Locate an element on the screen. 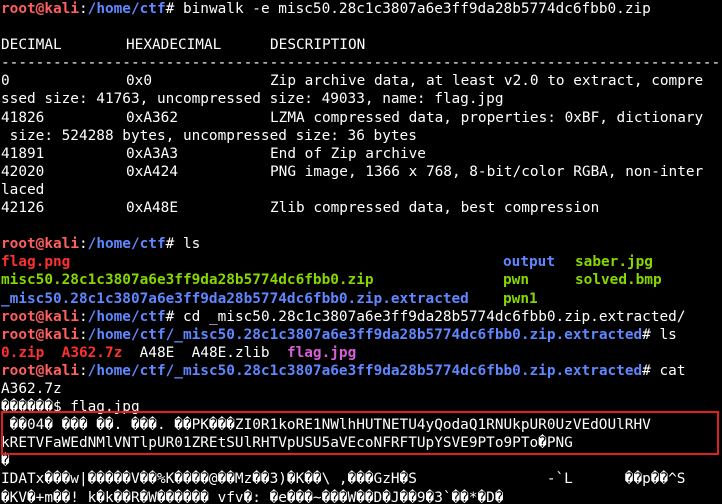 Image resolution: width=722 pixels, height=504 pixels. ls-entry-saber-jpg: saber.jpg is located at coordinates (648, 262).